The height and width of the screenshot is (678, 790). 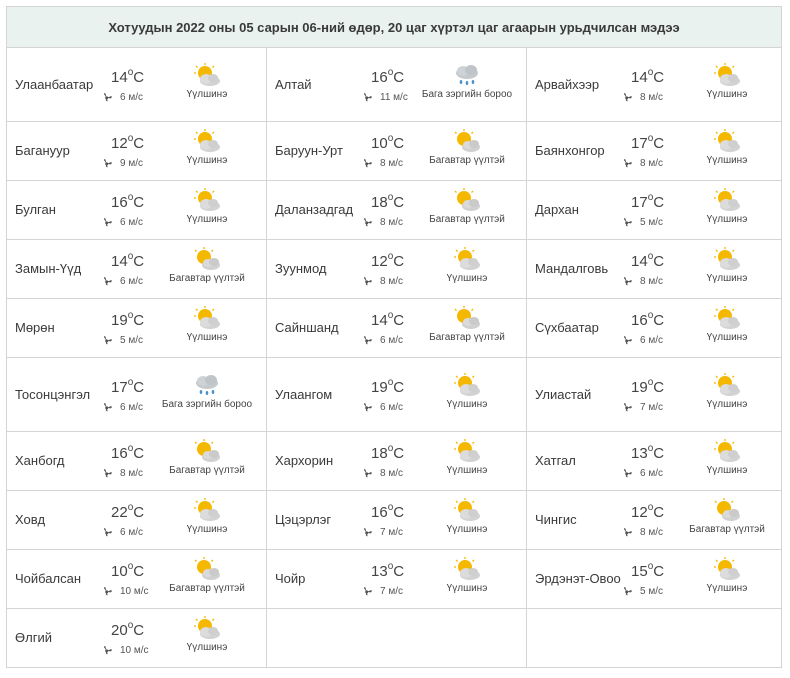 What do you see at coordinates (388, 201) in the screenshot?
I see `temperature: 18oC` at bounding box center [388, 201].